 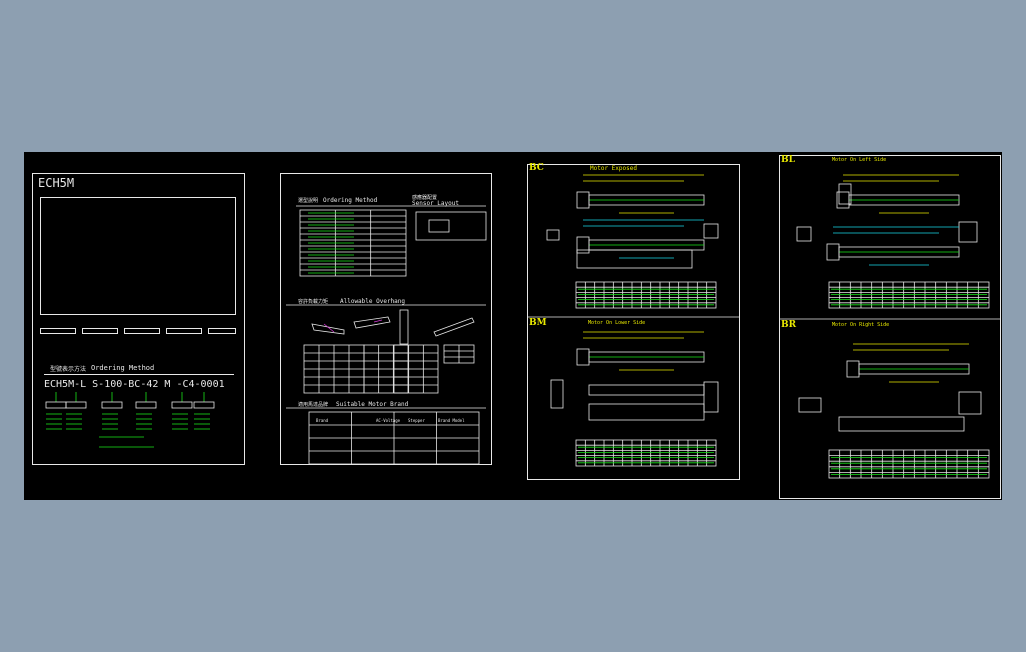 What do you see at coordinates (451, 226) in the screenshot?
I see `s2-sensor-box` at bounding box center [451, 226].